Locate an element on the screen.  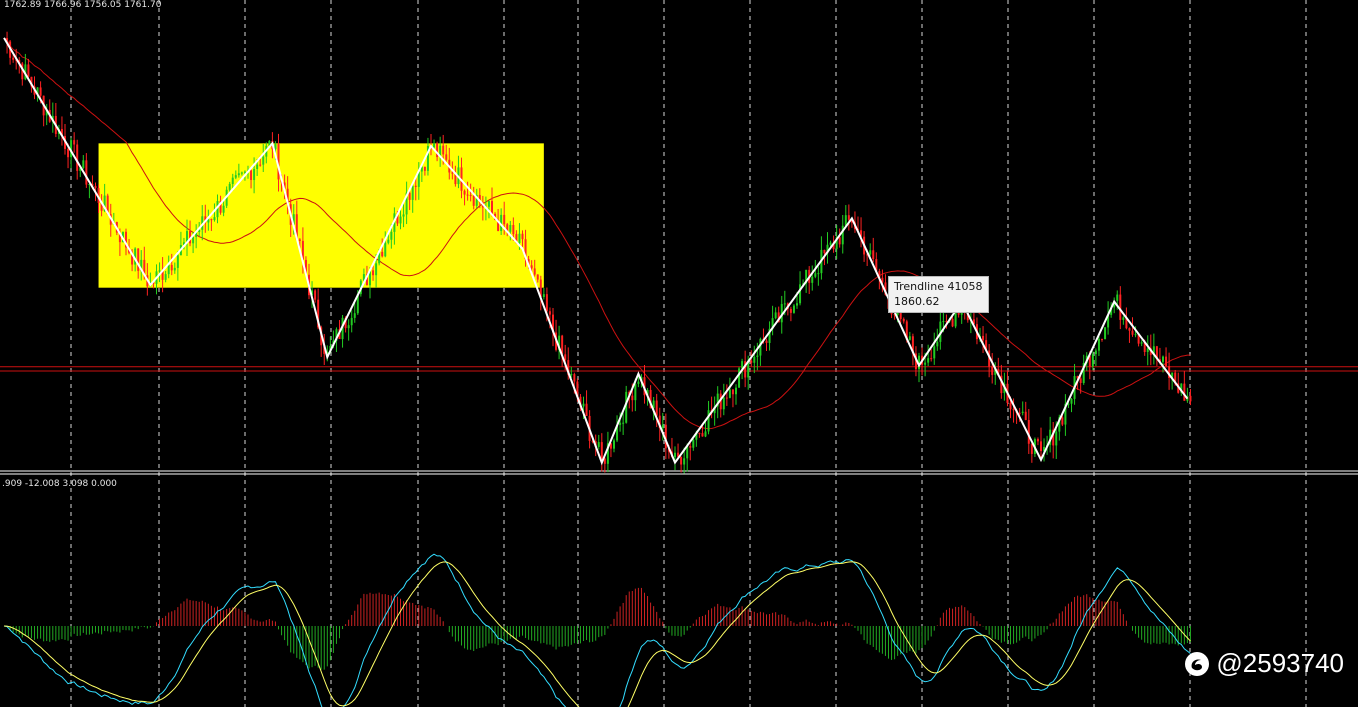
macd-values-readout: .909 -12.008 3.098 0.000 is located at coordinates (59, 484).